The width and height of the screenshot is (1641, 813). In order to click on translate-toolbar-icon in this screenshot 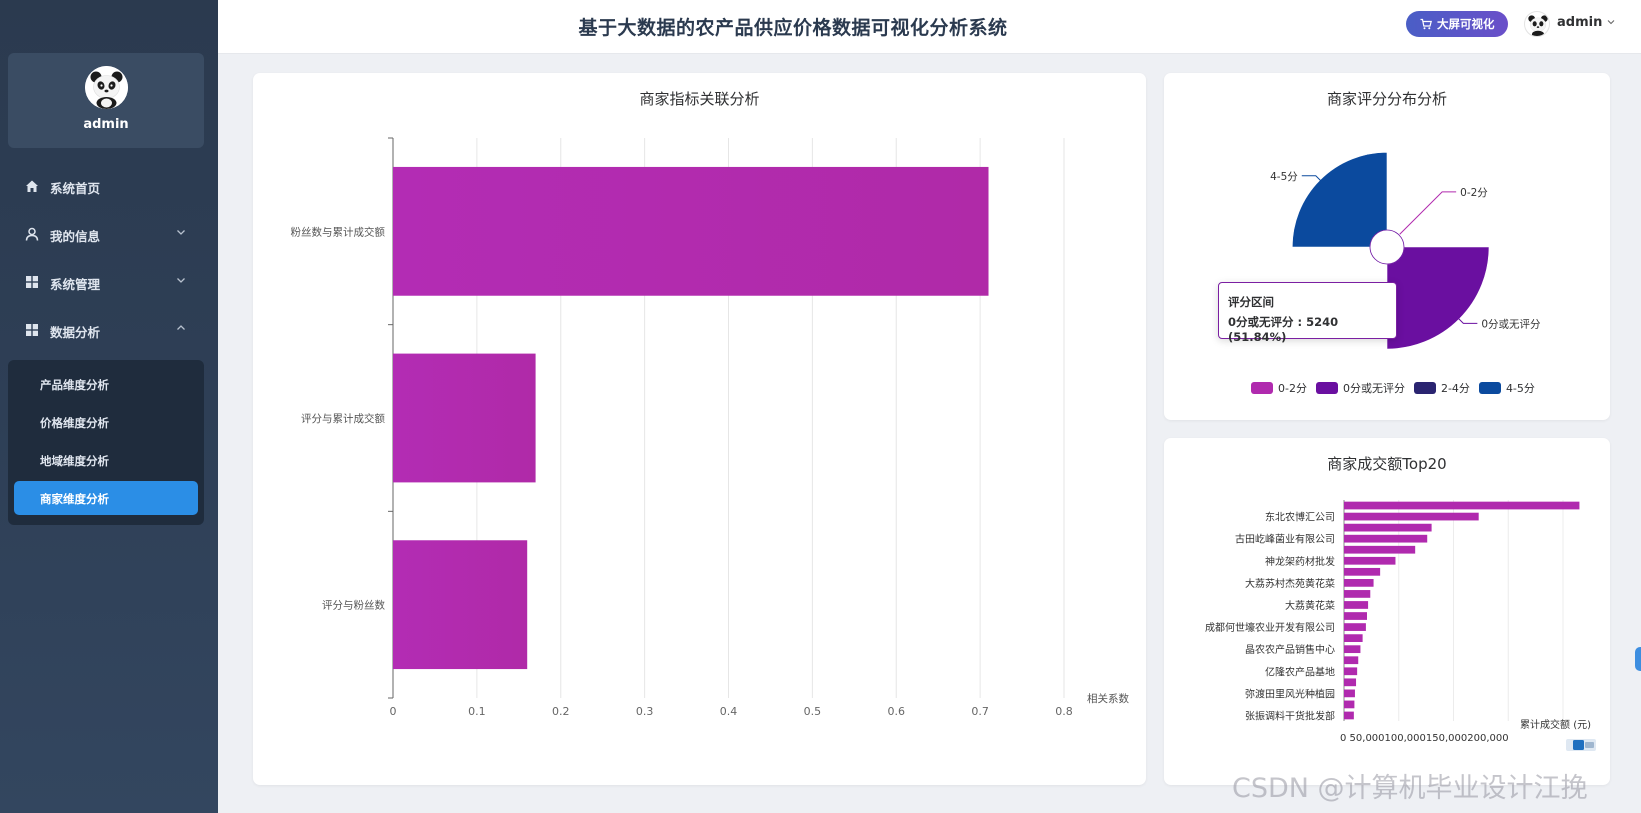, I will do `click(1581, 745)`.